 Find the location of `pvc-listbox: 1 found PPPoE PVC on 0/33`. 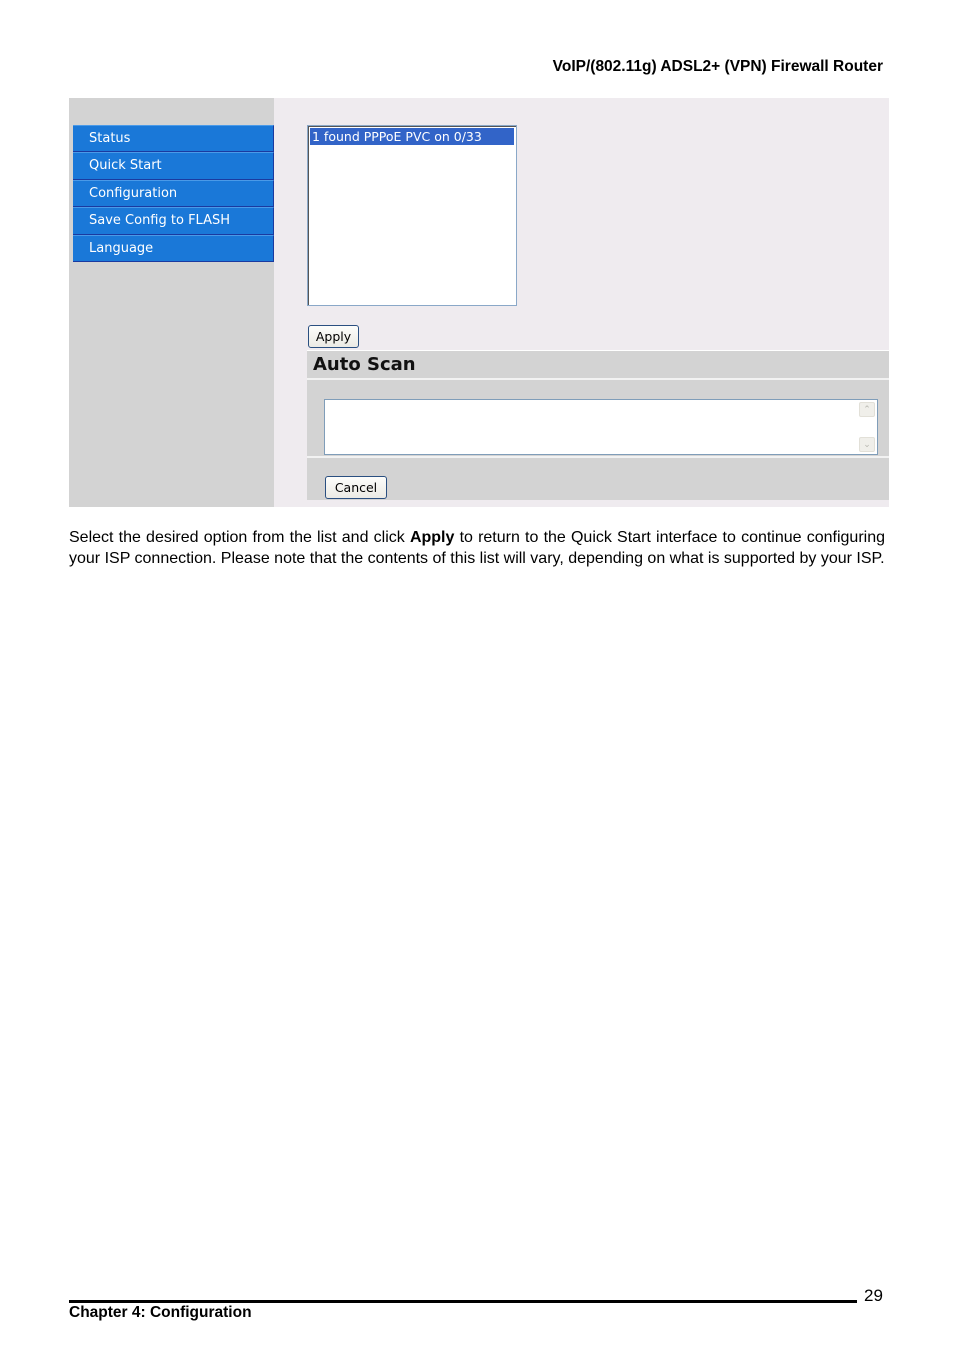

pvc-listbox: 1 found PPPoE PVC on 0/33 is located at coordinates (412, 215).